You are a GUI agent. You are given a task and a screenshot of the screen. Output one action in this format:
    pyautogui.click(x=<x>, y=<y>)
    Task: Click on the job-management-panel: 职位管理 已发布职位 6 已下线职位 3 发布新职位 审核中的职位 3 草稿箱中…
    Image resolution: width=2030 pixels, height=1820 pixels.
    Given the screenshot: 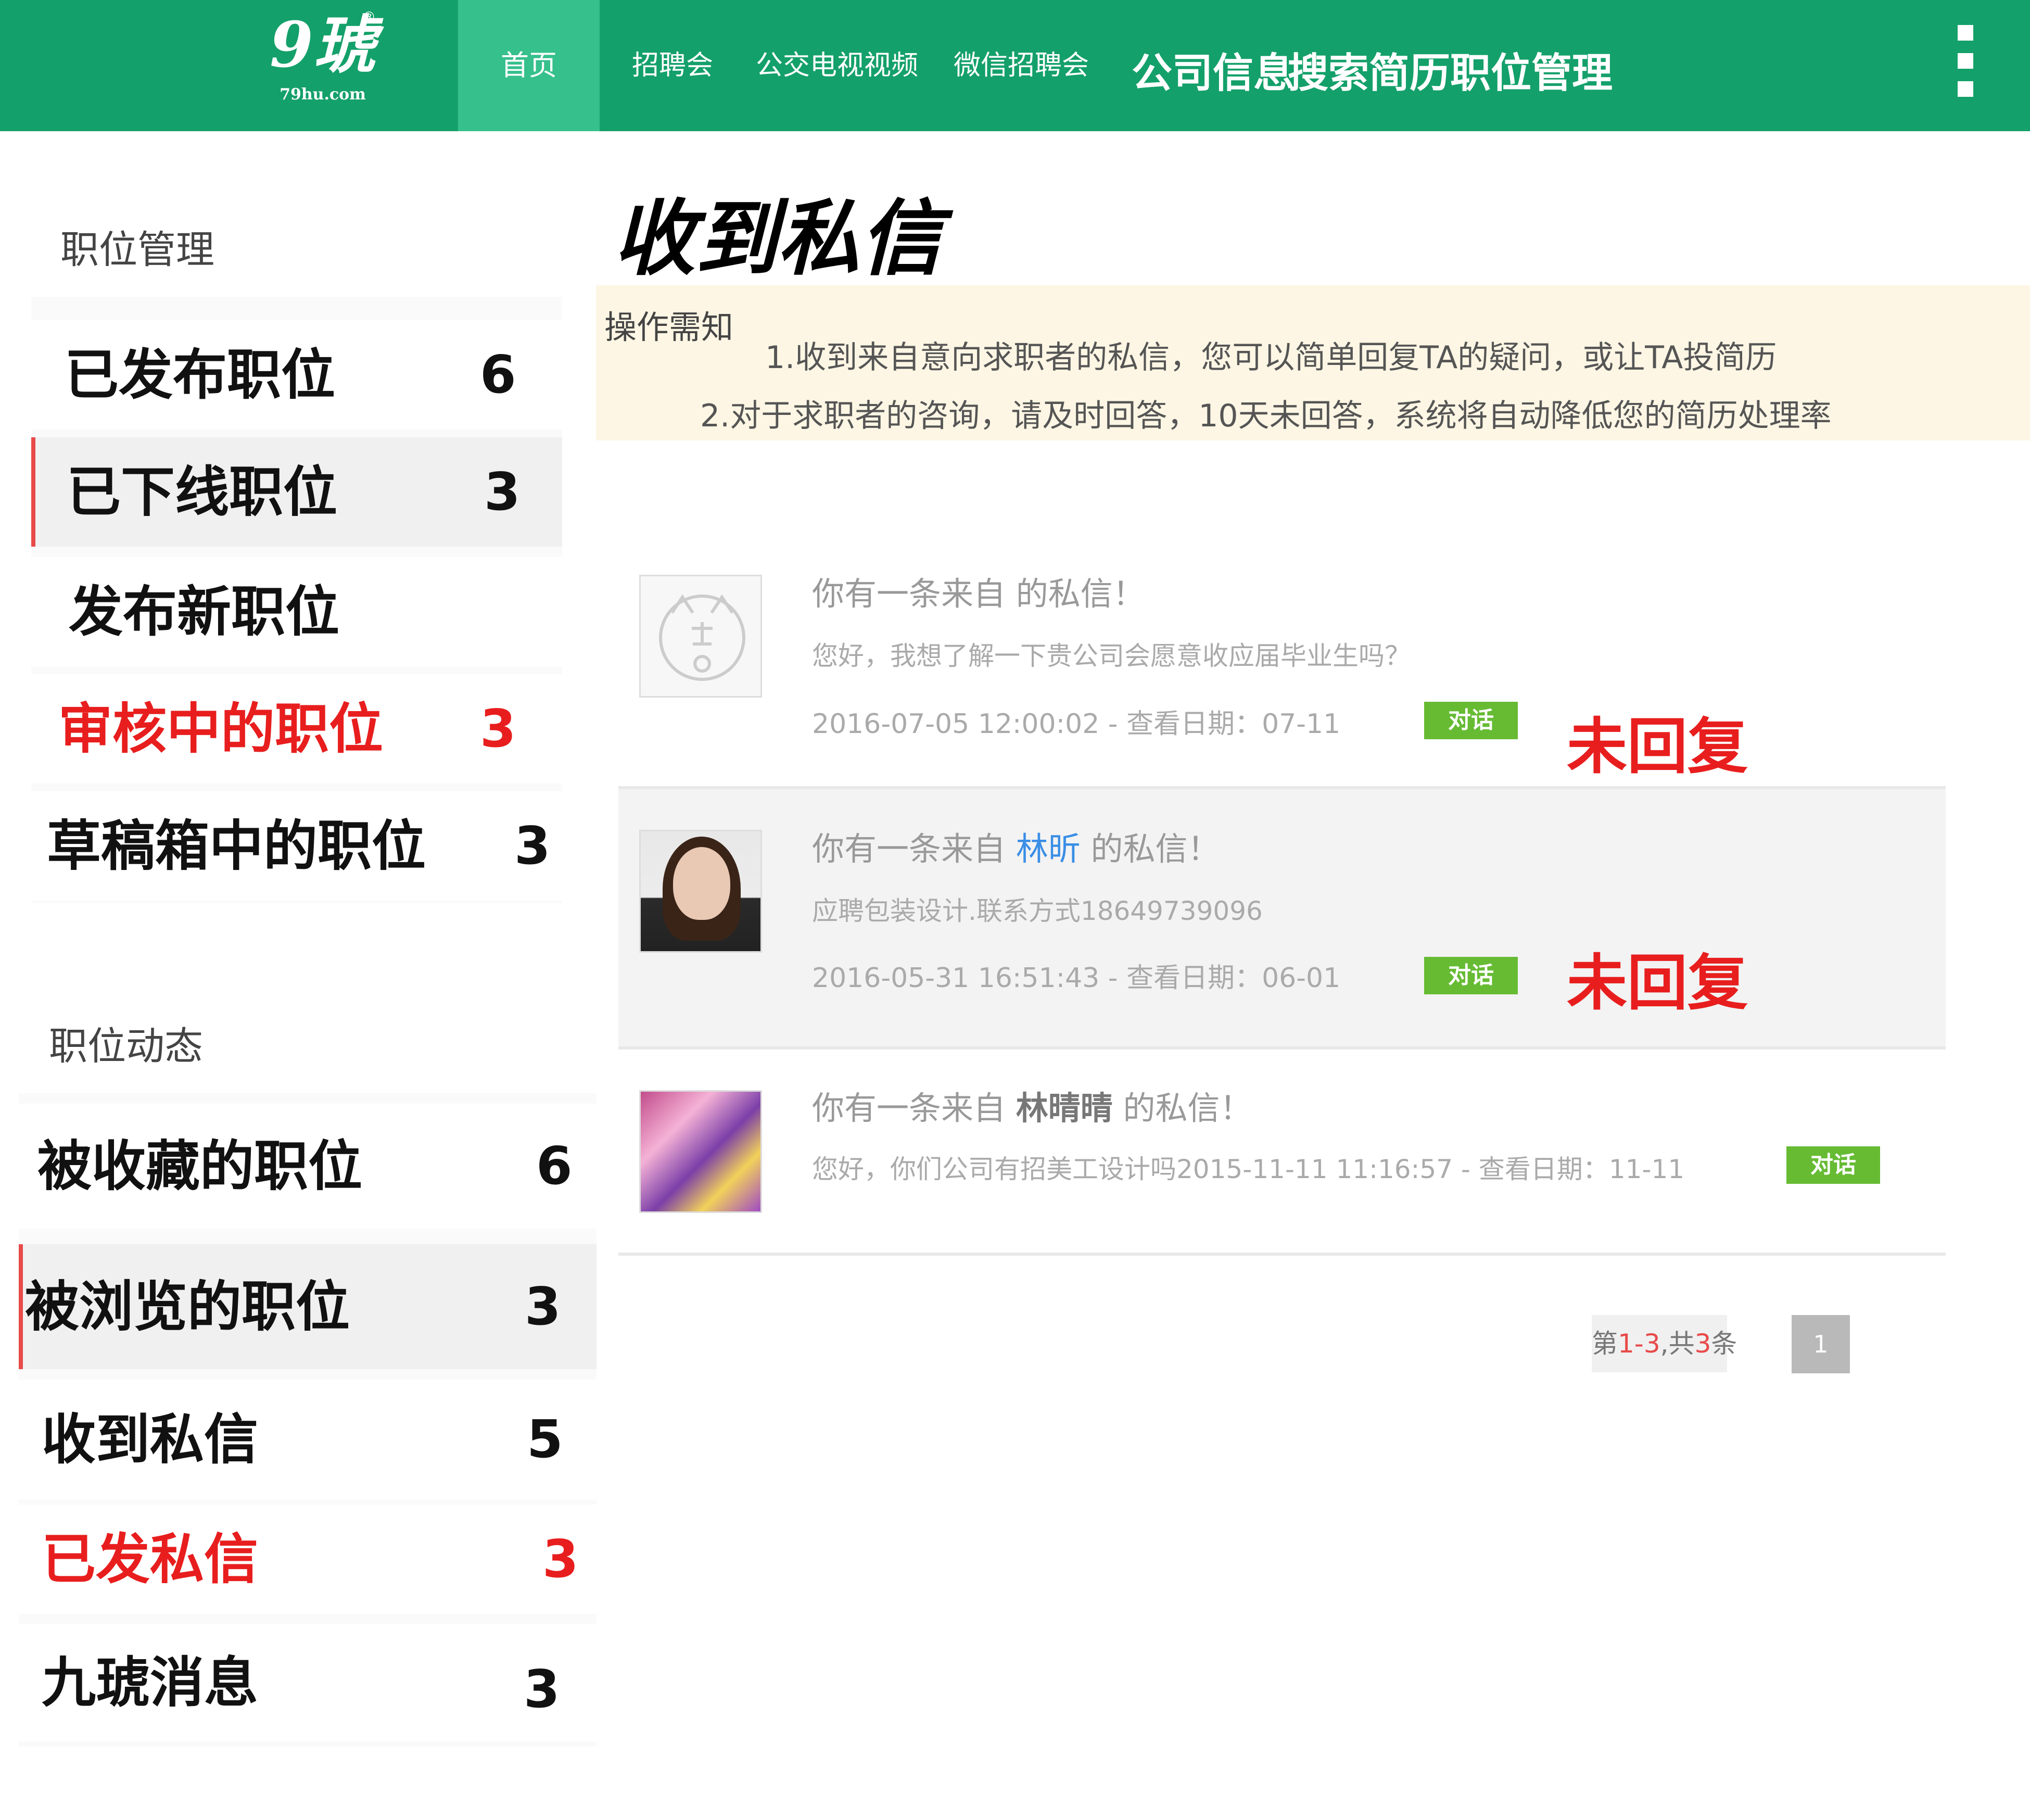 What is the action you would take?
    pyautogui.click(x=297, y=553)
    